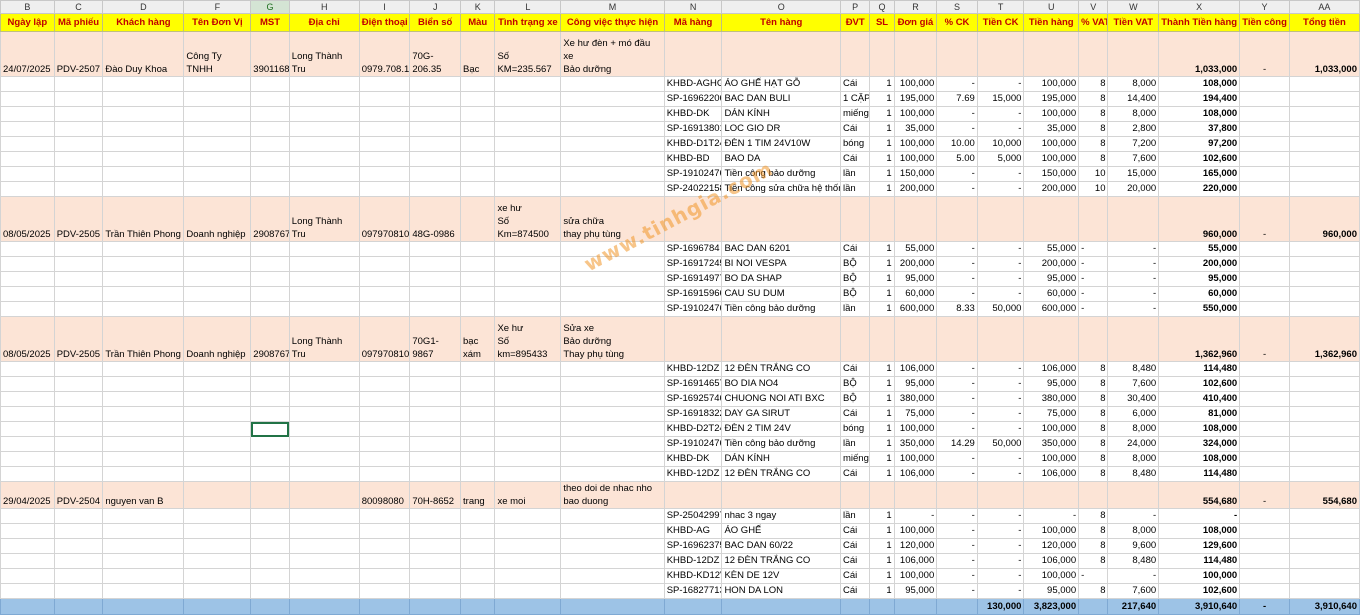  Describe the element at coordinates (1133, 459) in the screenshot. I see `item-cell: 8,000` at that location.